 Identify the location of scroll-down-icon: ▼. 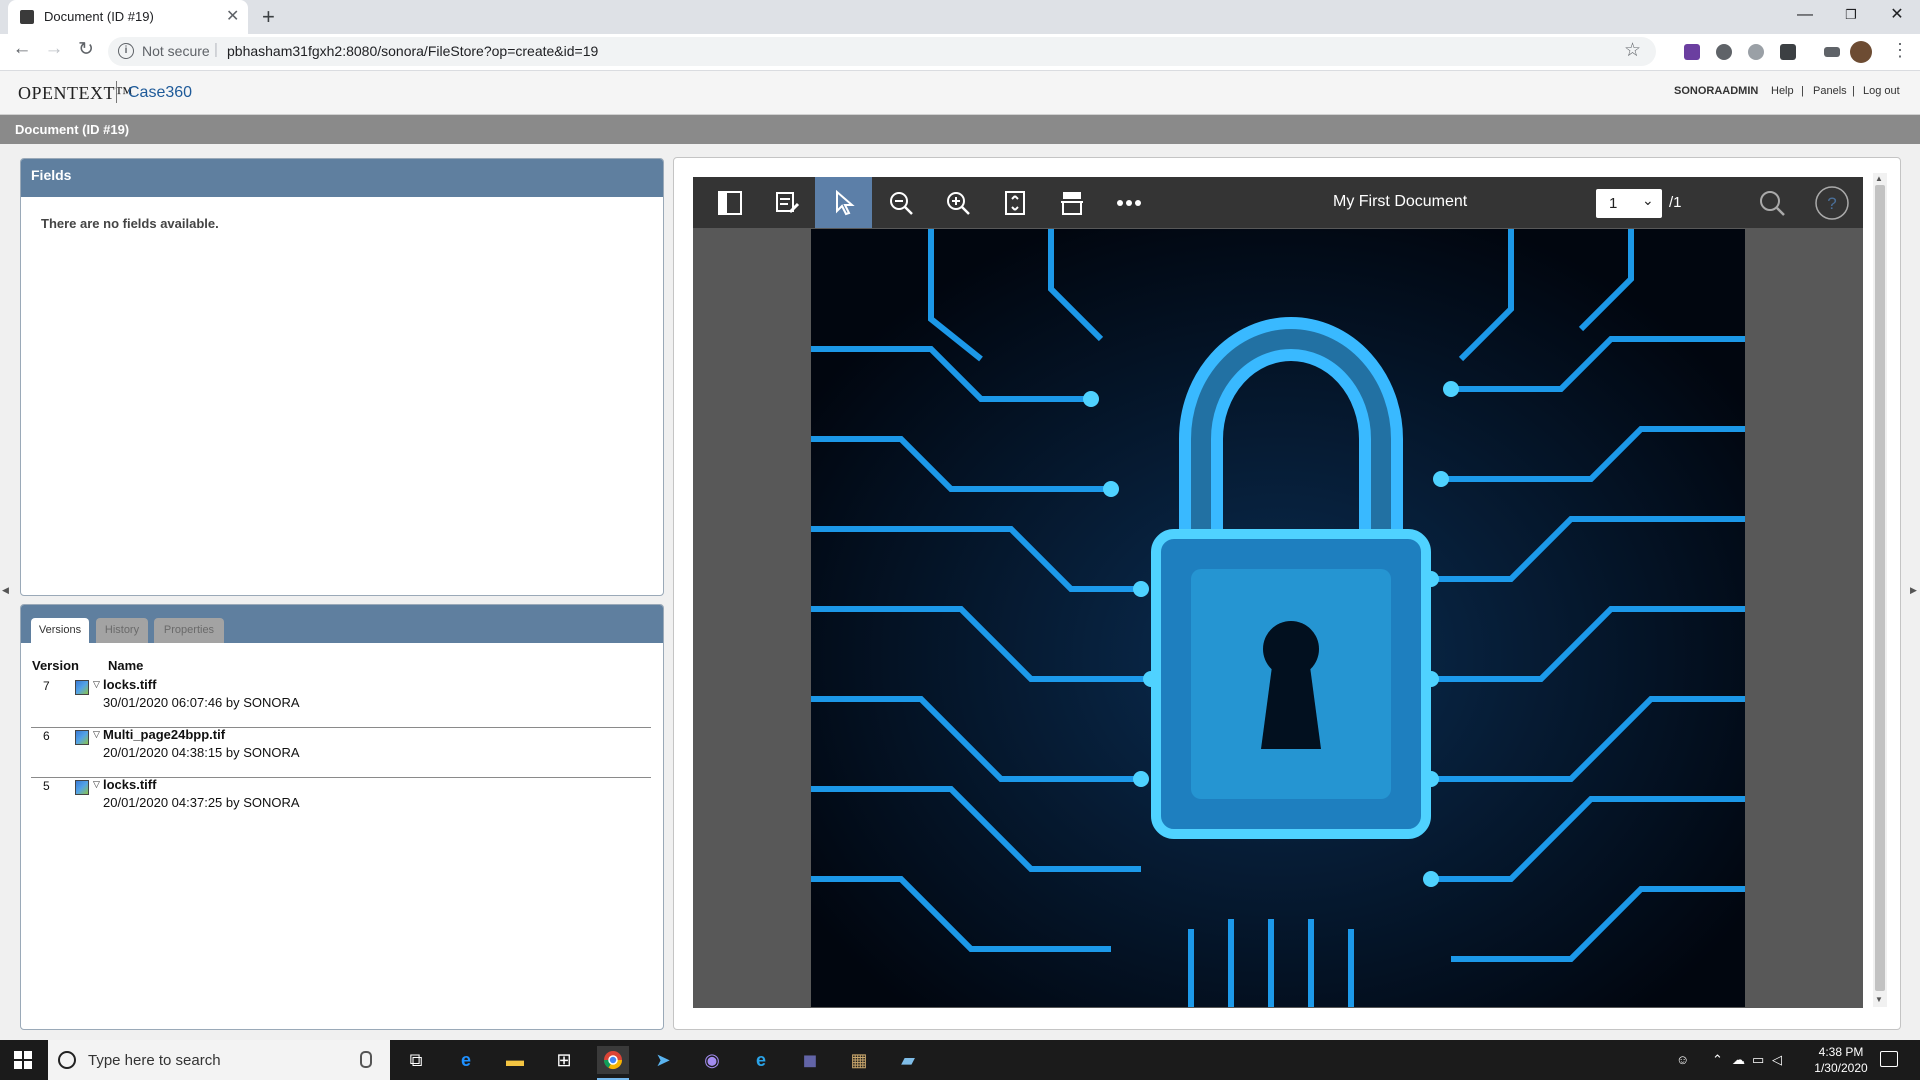
(1879, 999).